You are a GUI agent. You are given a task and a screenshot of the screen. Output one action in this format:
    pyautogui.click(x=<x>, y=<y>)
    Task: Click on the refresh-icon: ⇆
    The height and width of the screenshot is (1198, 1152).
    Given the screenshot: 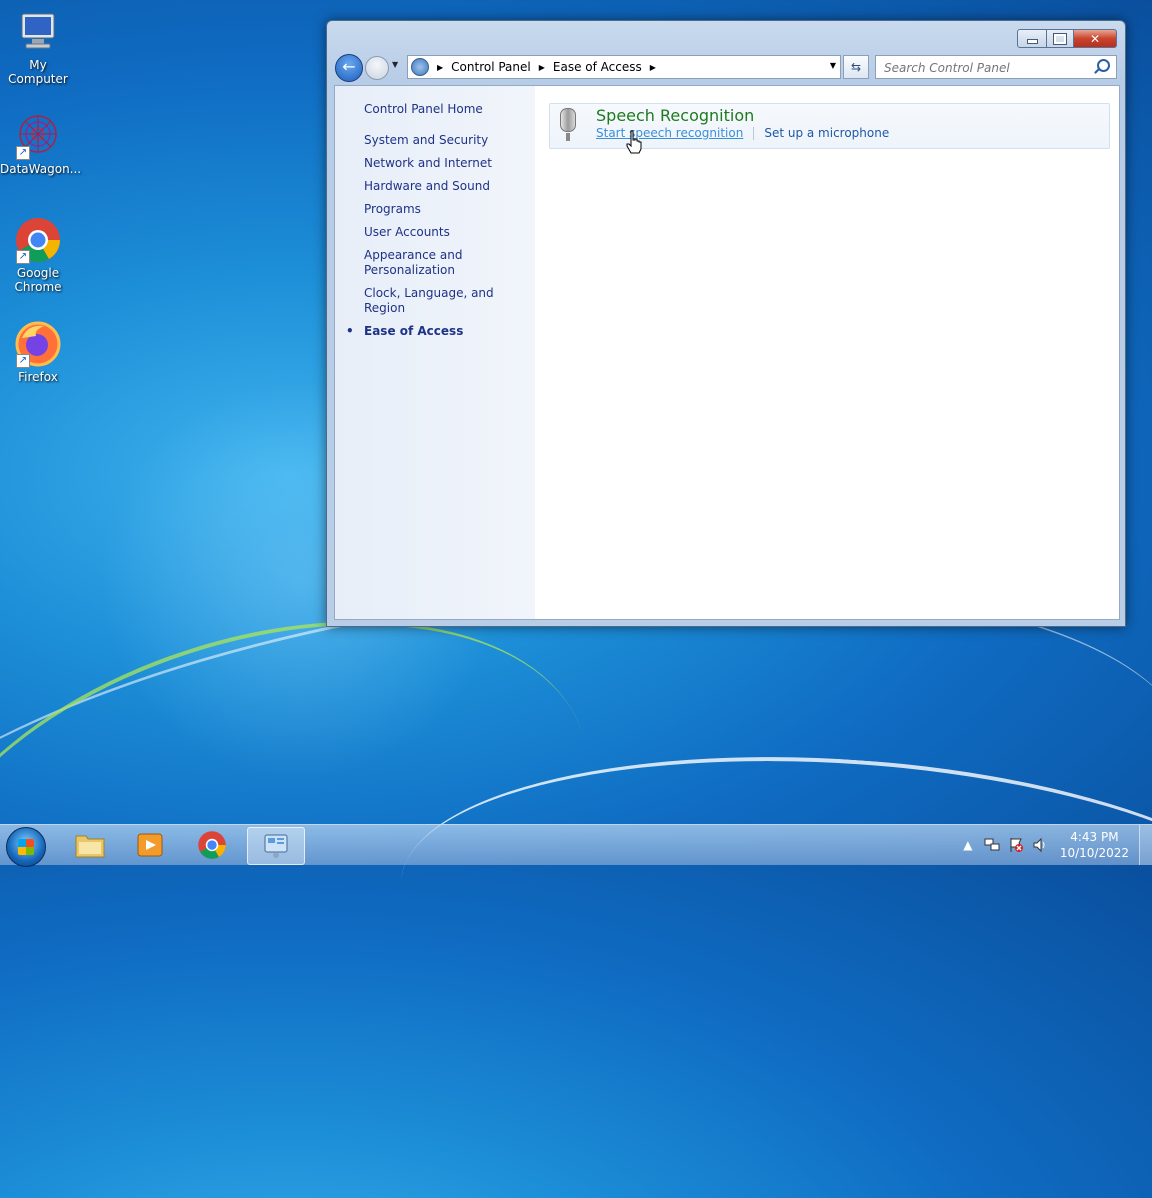 What is the action you would take?
    pyautogui.click(x=856, y=67)
    